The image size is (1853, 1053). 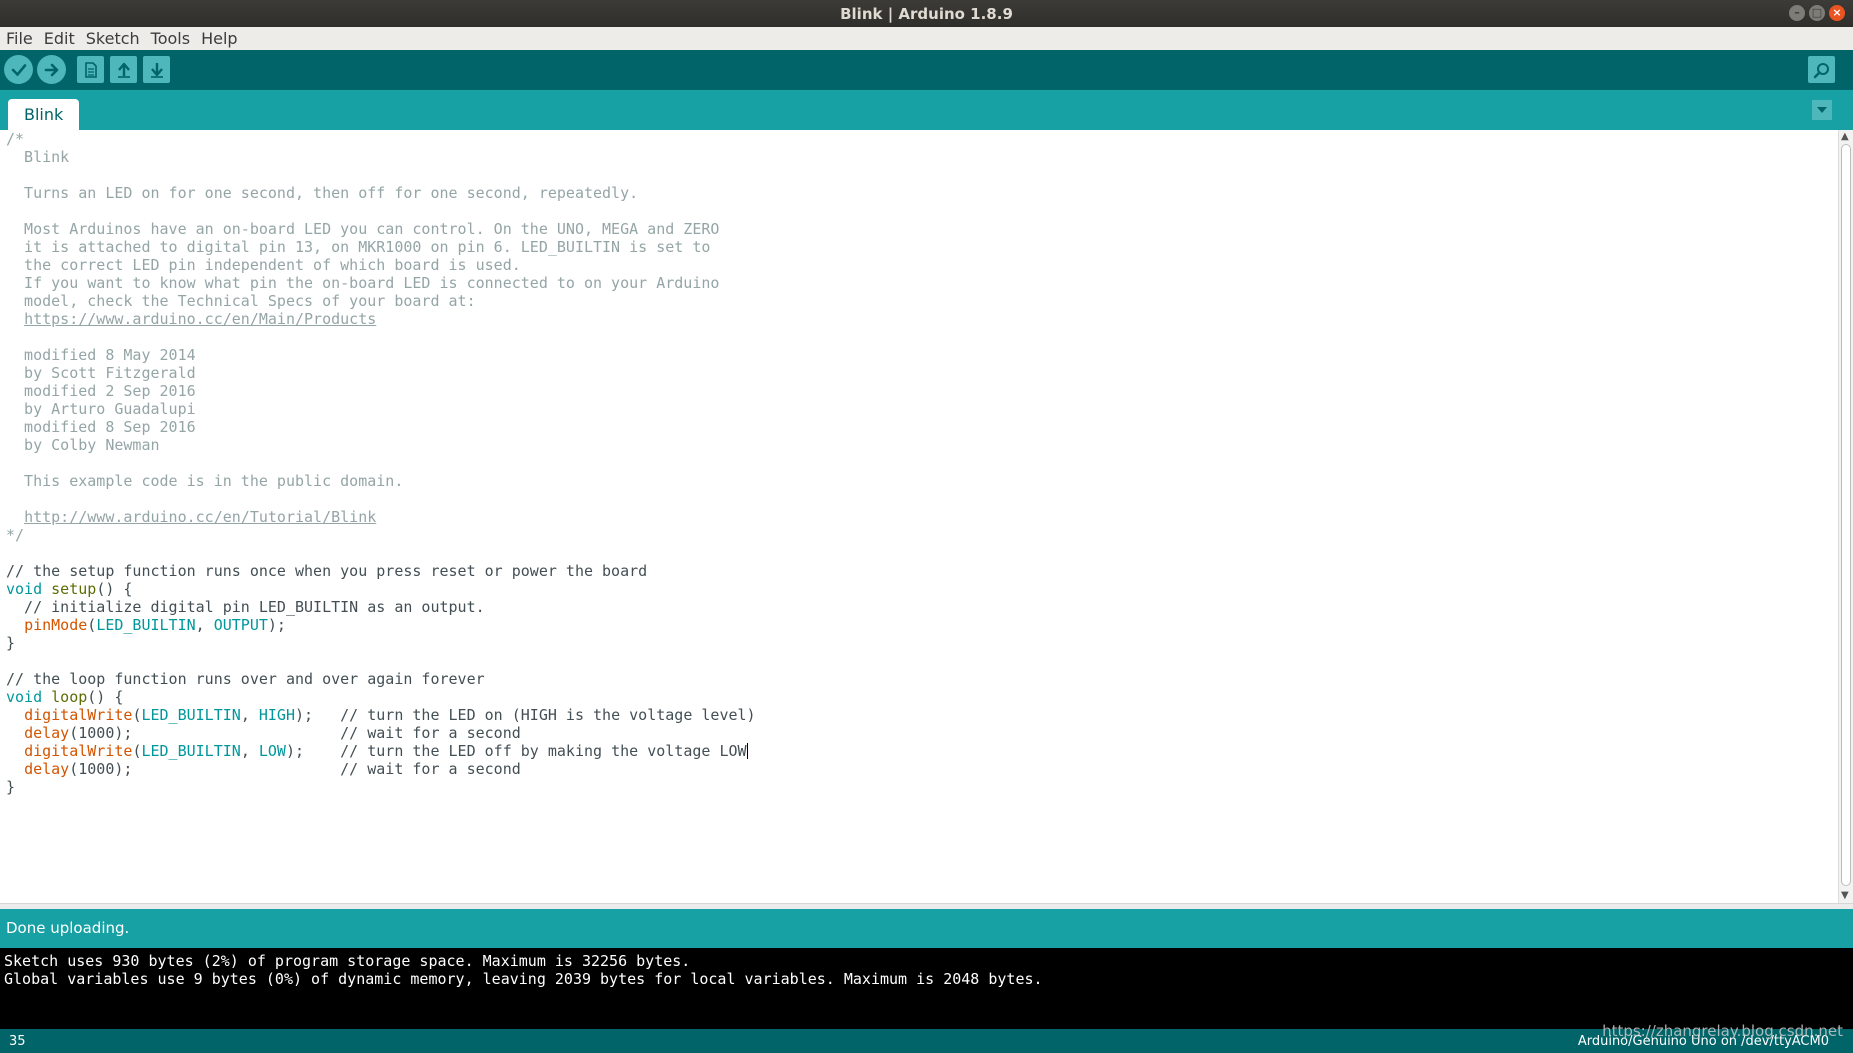 What do you see at coordinates (83, 445) in the screenshot?
I see `code-token: by Colby Newman` at bounding box center [83, 445].